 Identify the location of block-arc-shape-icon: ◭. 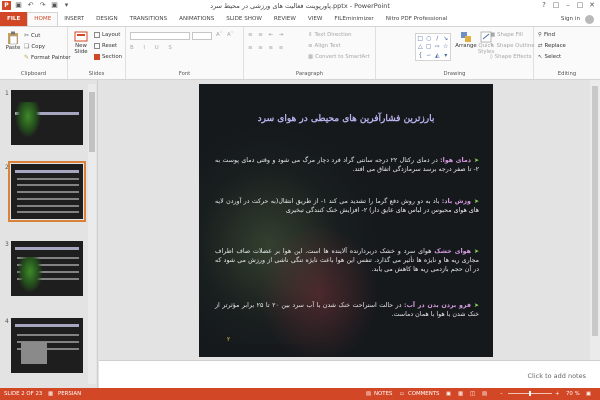
(437, 55).